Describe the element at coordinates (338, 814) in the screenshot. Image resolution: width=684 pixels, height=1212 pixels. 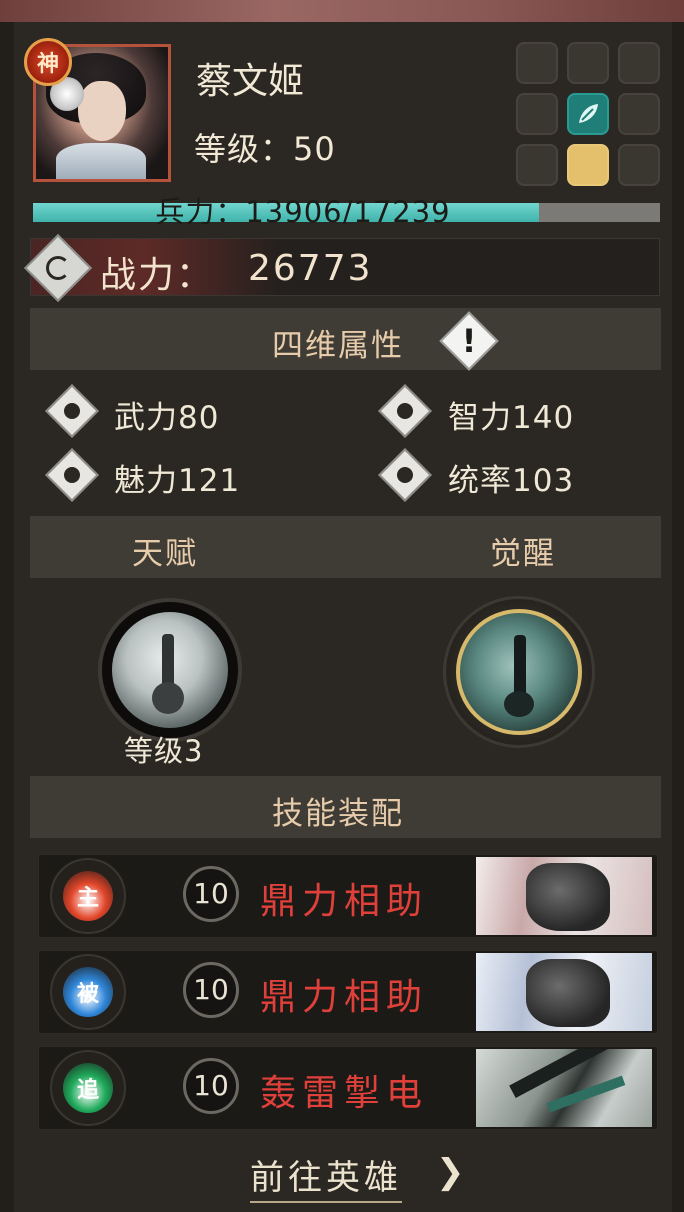
I see `skills-title: 技能装配` at that location.